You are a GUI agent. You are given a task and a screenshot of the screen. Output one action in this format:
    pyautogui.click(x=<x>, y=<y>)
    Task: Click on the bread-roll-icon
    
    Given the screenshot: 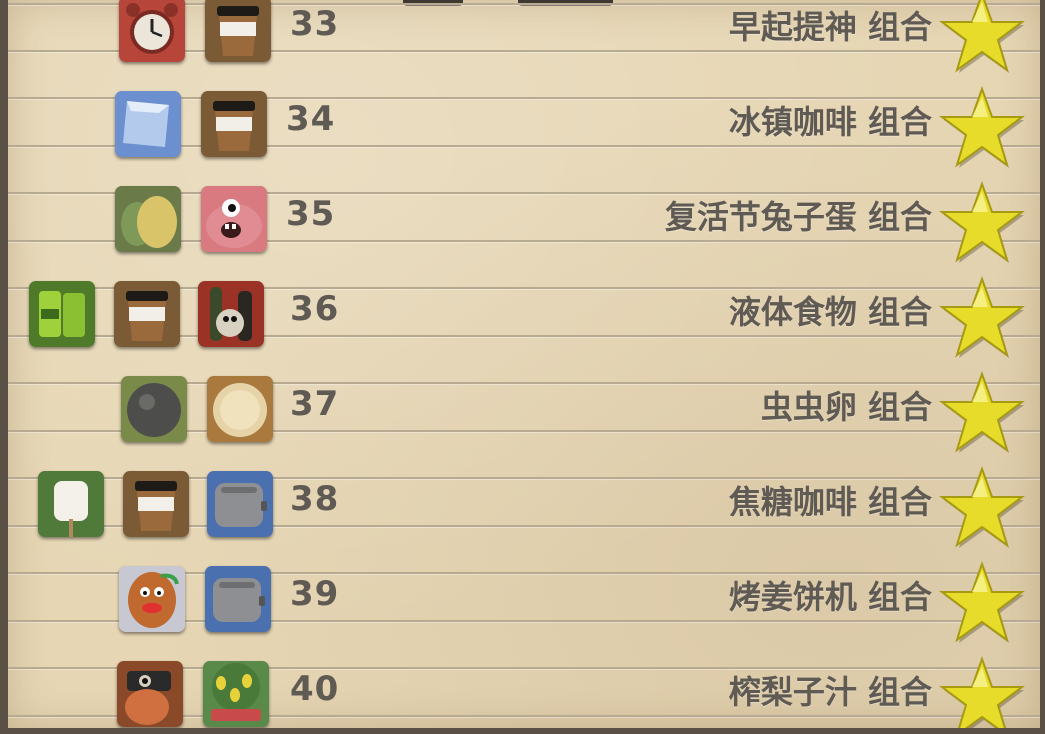 What is the action you would take?
    pyautogui.click(x=240, y=409)
    